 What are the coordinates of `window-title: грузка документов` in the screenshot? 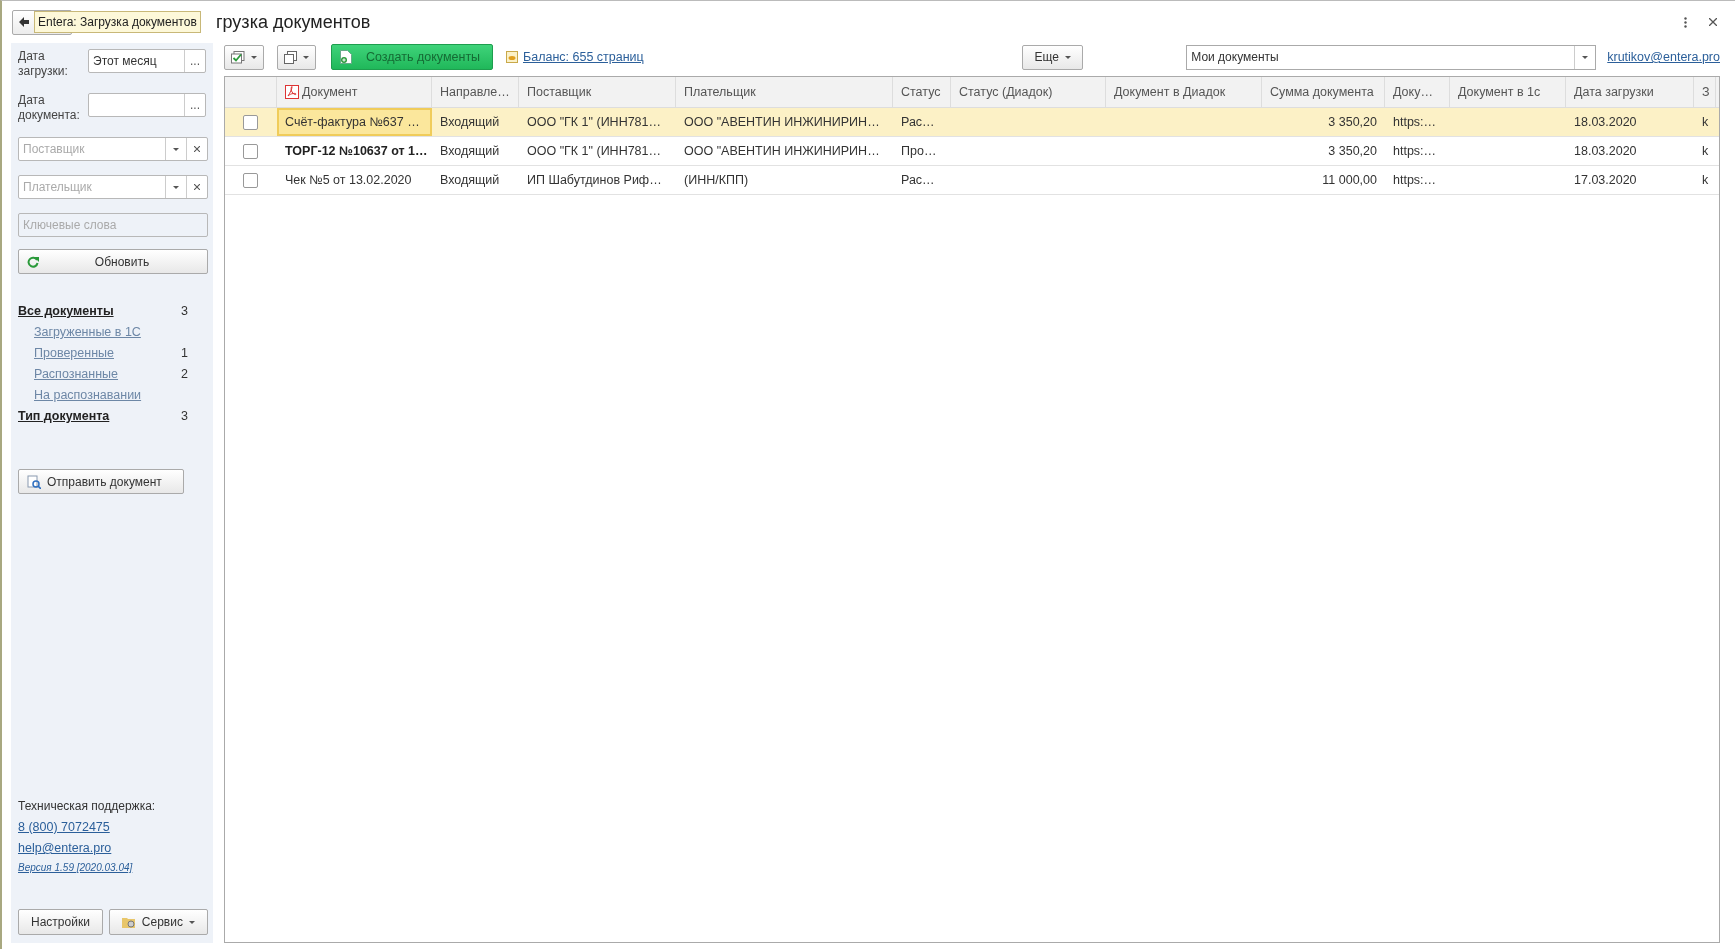 It's located at (293, 22).